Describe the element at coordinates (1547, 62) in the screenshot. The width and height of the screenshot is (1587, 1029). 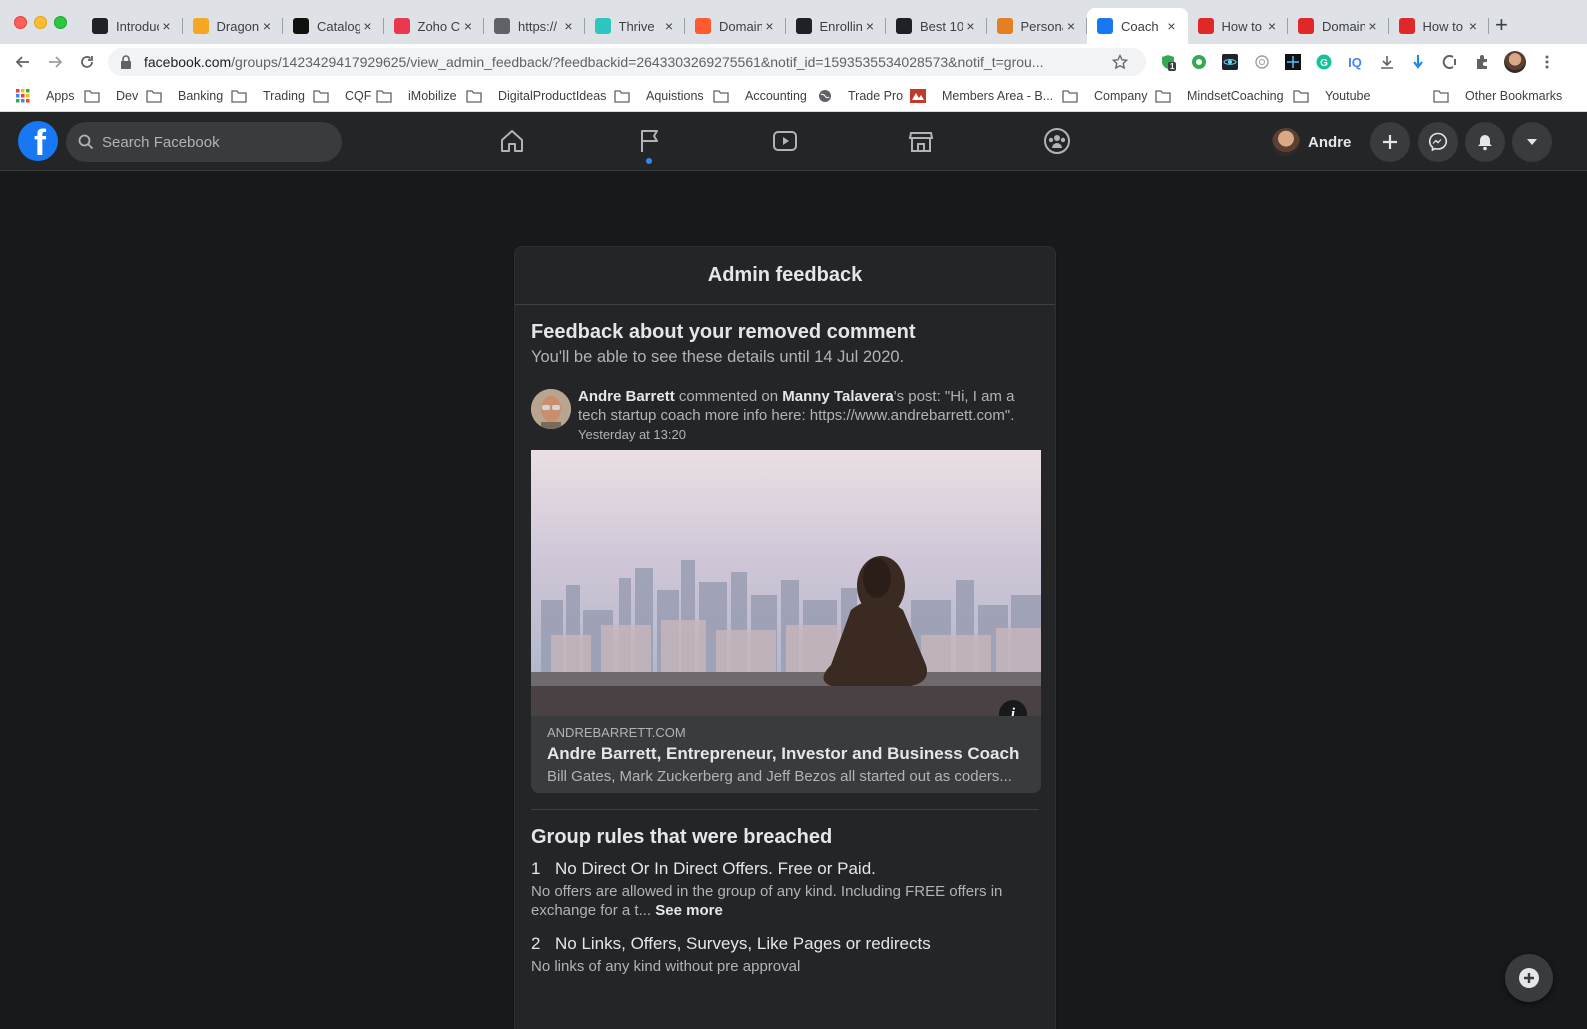
I see `kebab-menu-icon` at that location.